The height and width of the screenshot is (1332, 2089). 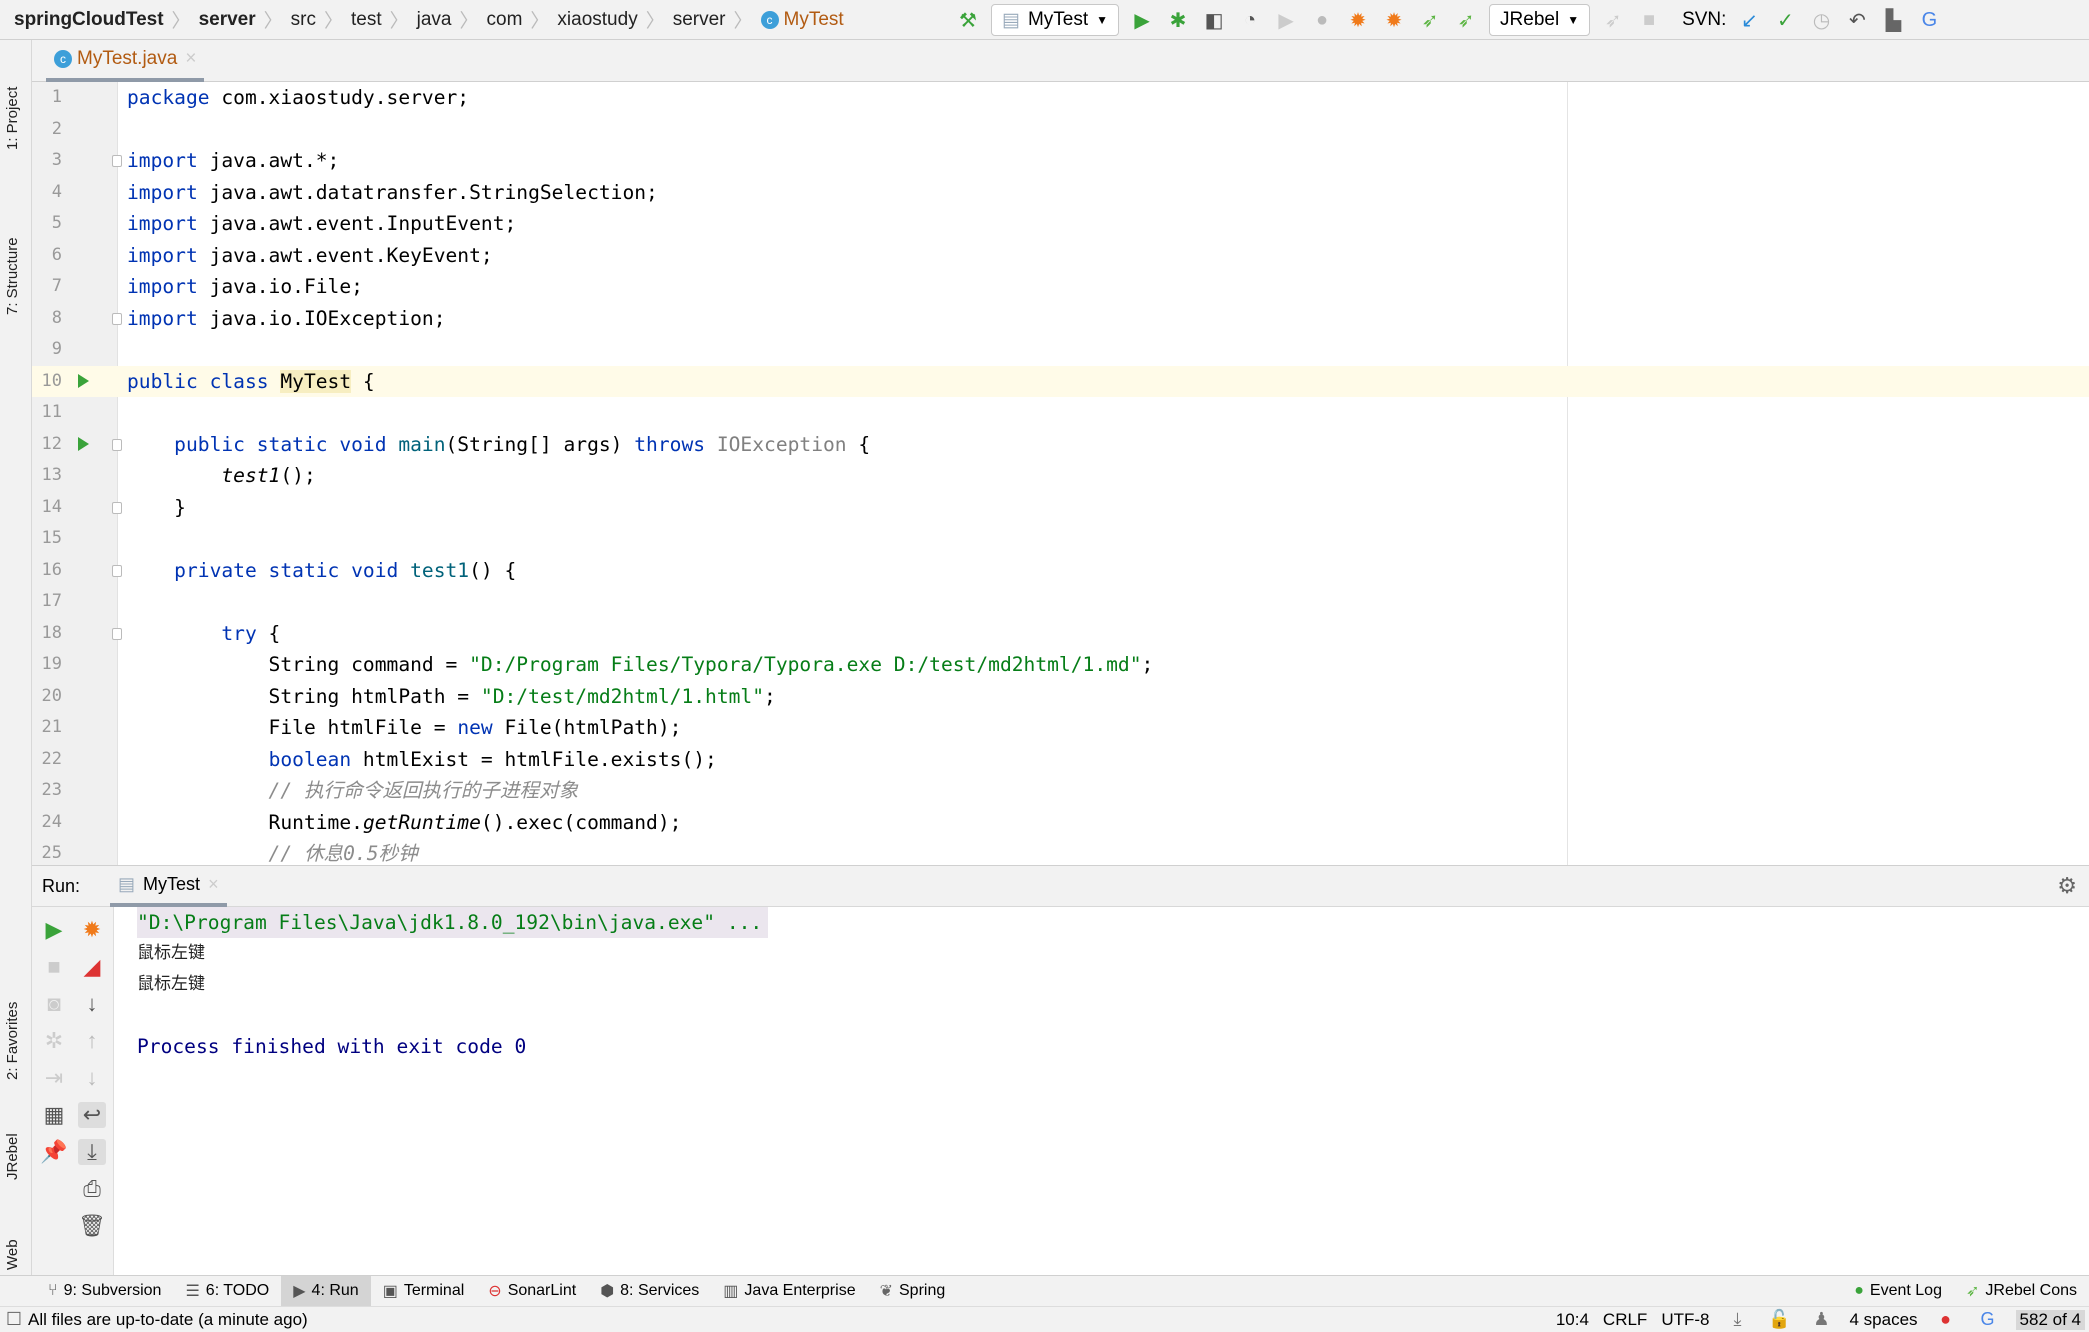 What do you see at coordinates (1430, 20) in the screenshot?
I see `jrebel-rocket-icon: ➶` at bounding box center [1430, 20].